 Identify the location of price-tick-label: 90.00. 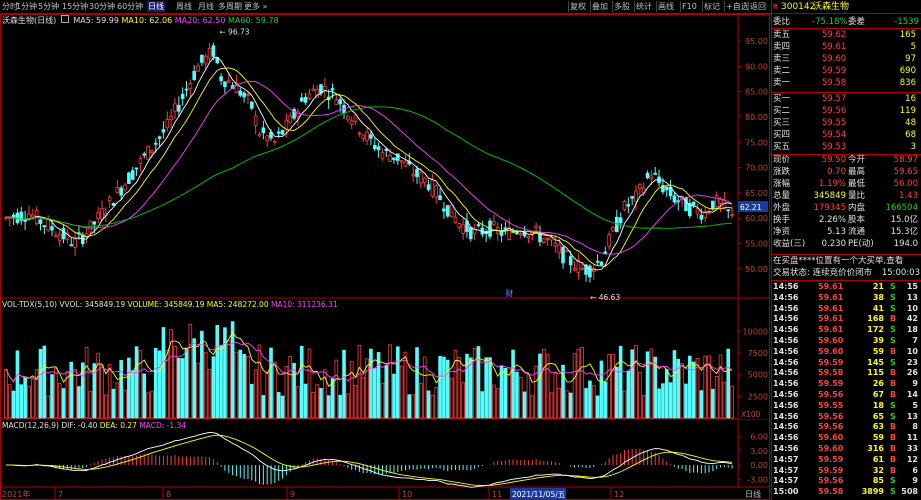
(756, 66).